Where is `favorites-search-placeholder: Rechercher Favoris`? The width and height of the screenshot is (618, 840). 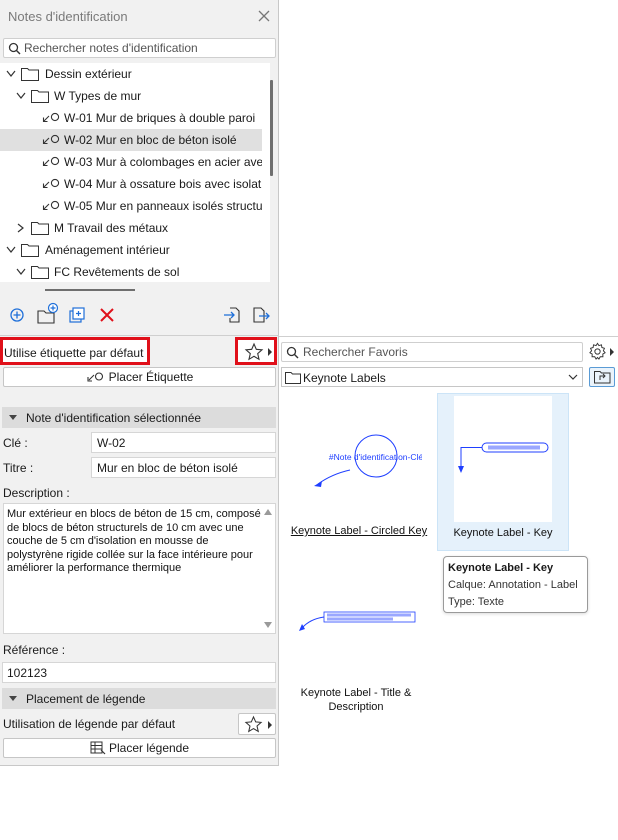 favorites-search-placeholder: Rechercher Favoris is located at coordinates (355, 352).